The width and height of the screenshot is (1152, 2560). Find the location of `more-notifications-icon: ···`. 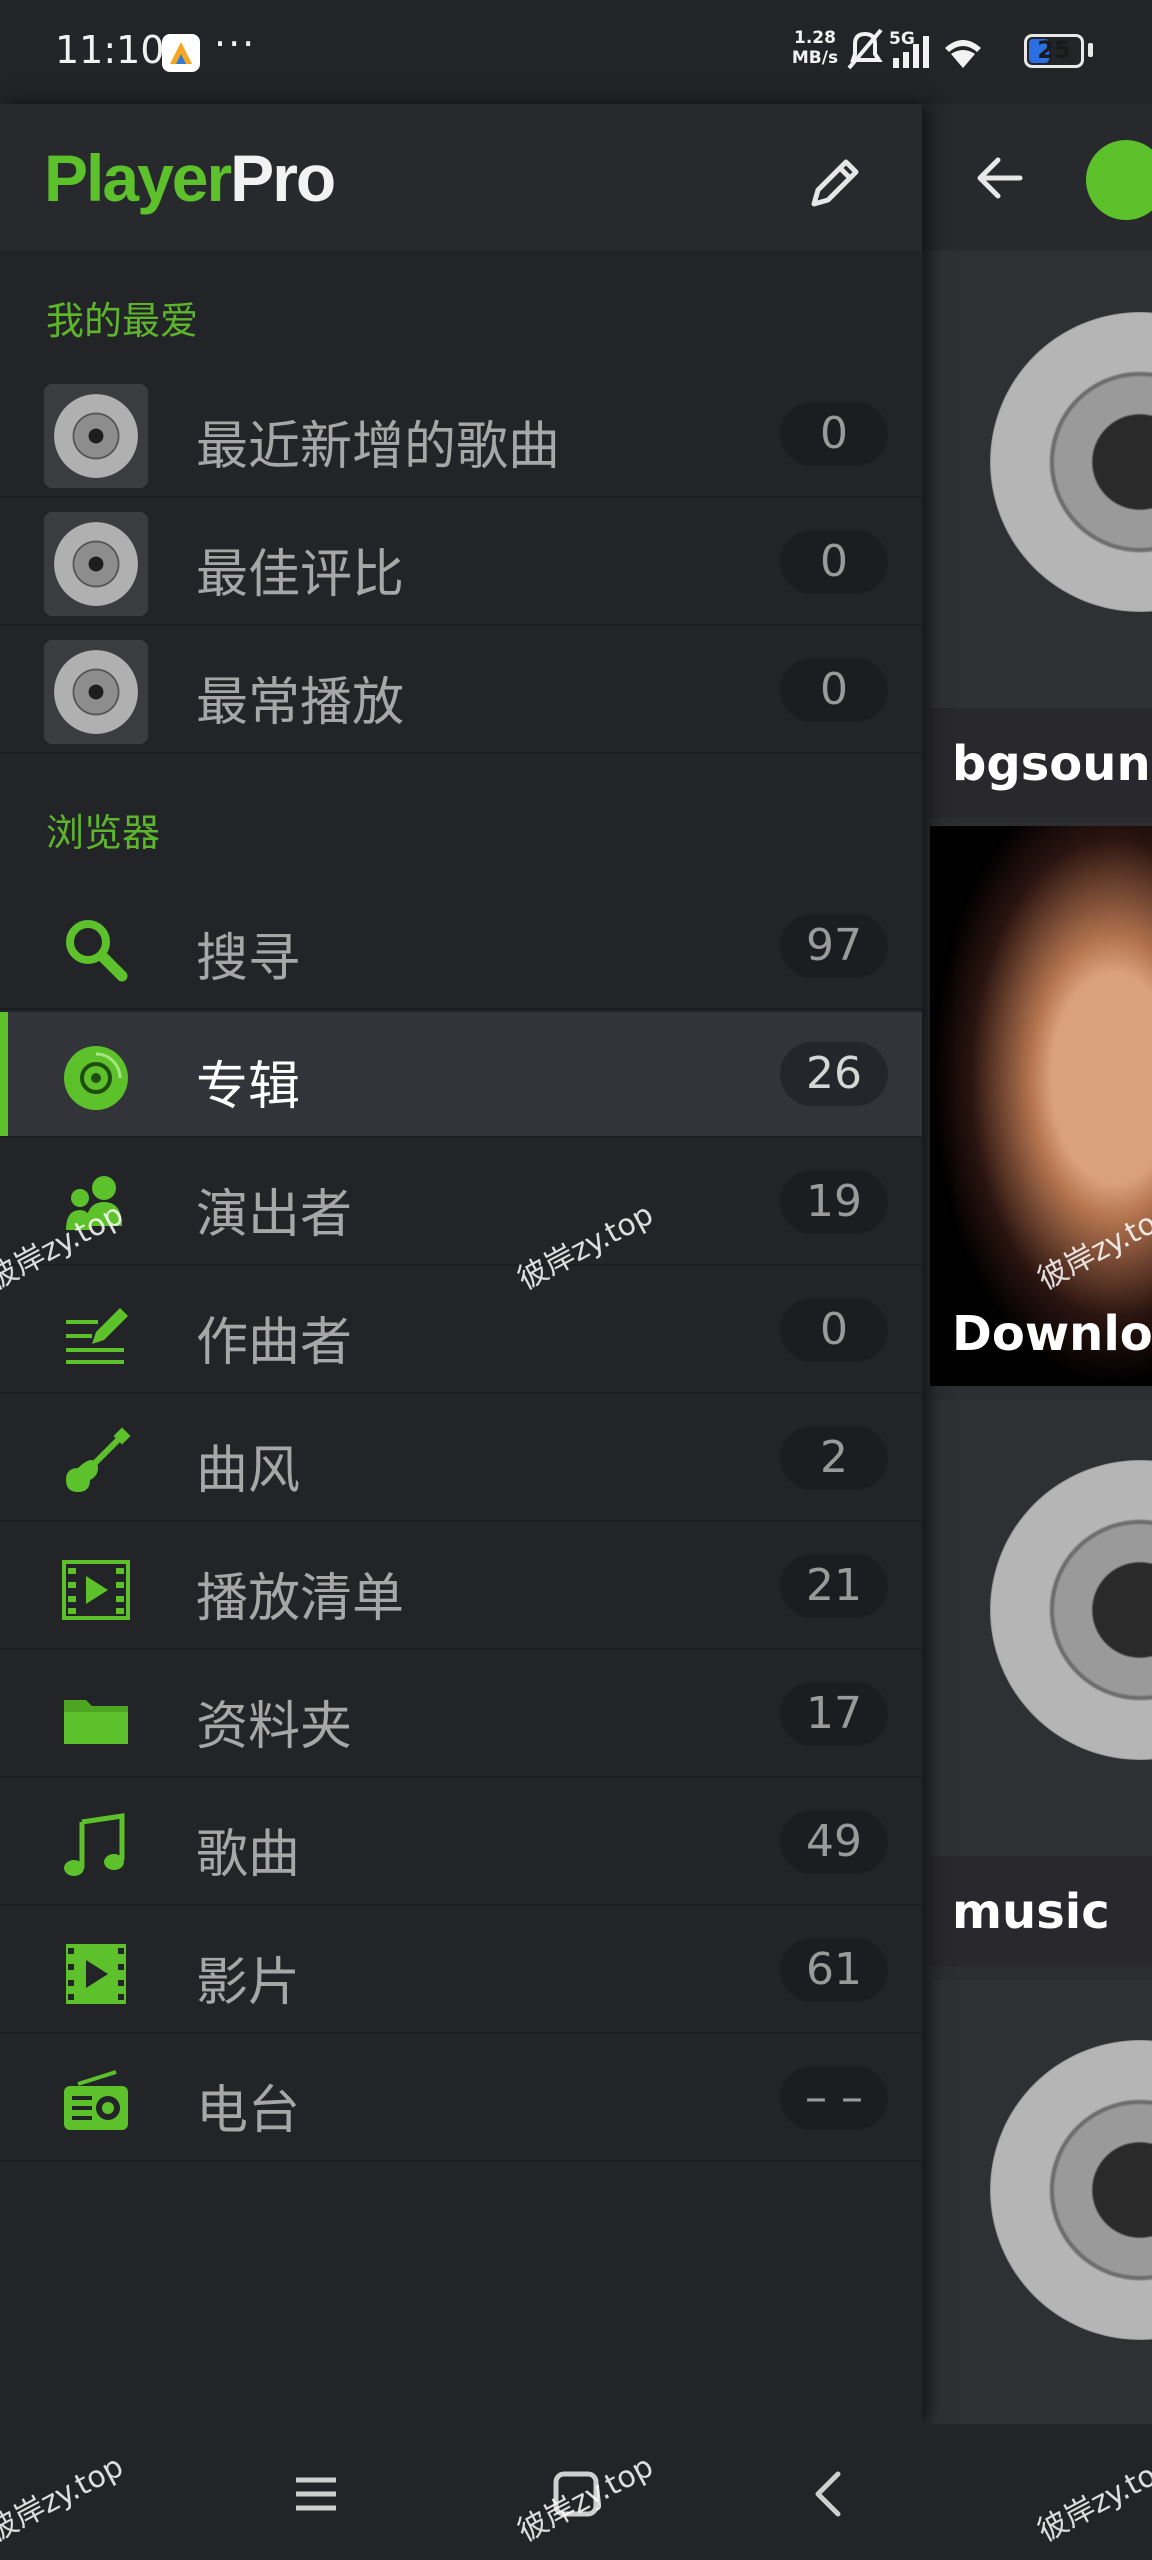

more-notifications-icon: ··· is located at coordinates (235, 44).